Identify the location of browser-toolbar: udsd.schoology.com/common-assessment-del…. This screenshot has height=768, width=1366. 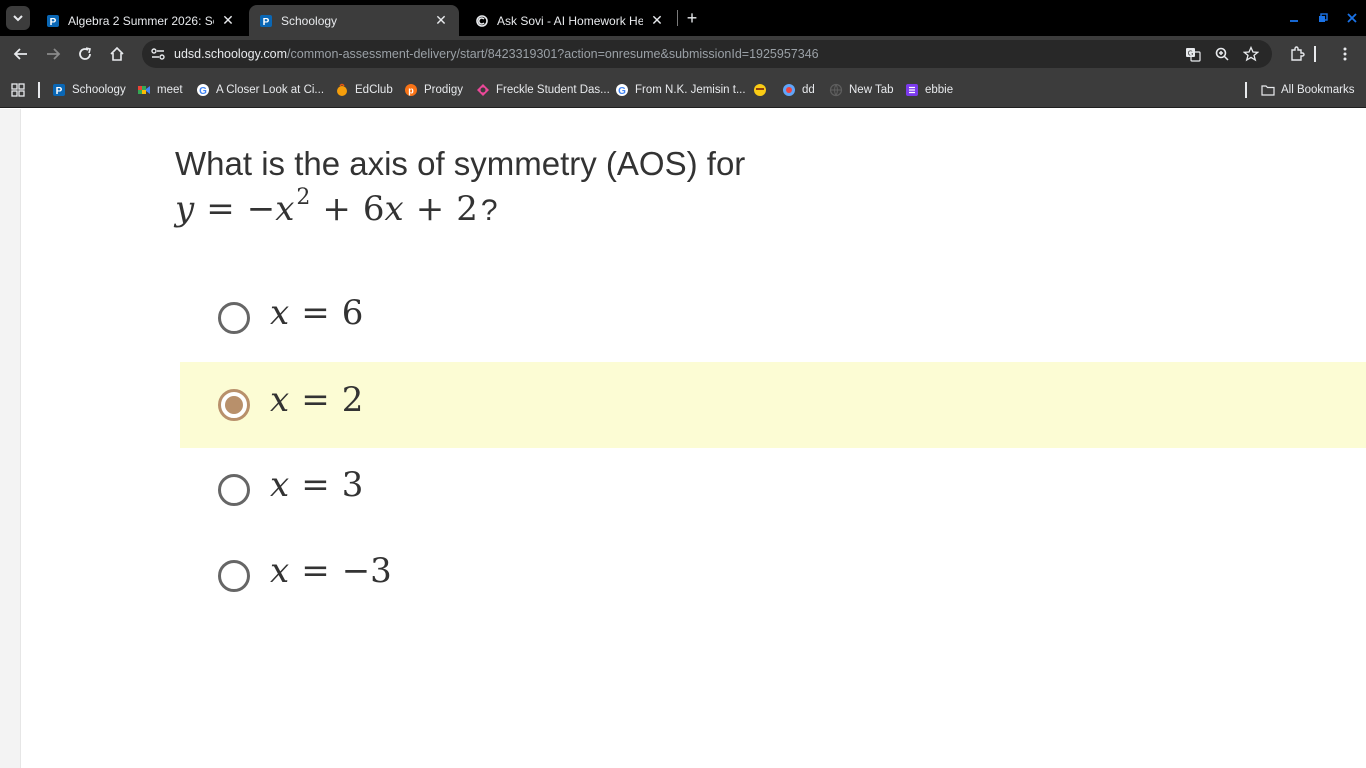
(683, 54).